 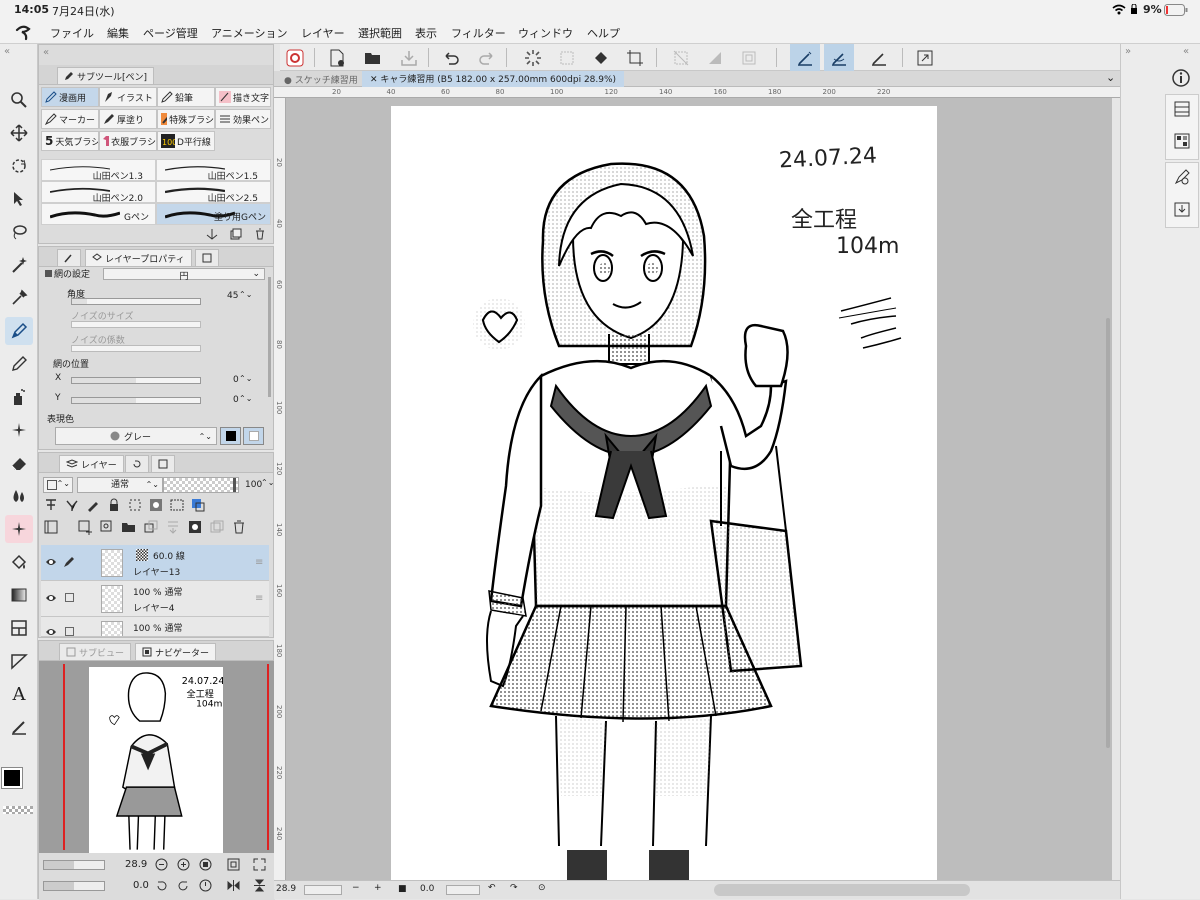 I want to click on actual-size-icon, so click(x=205, y=864).